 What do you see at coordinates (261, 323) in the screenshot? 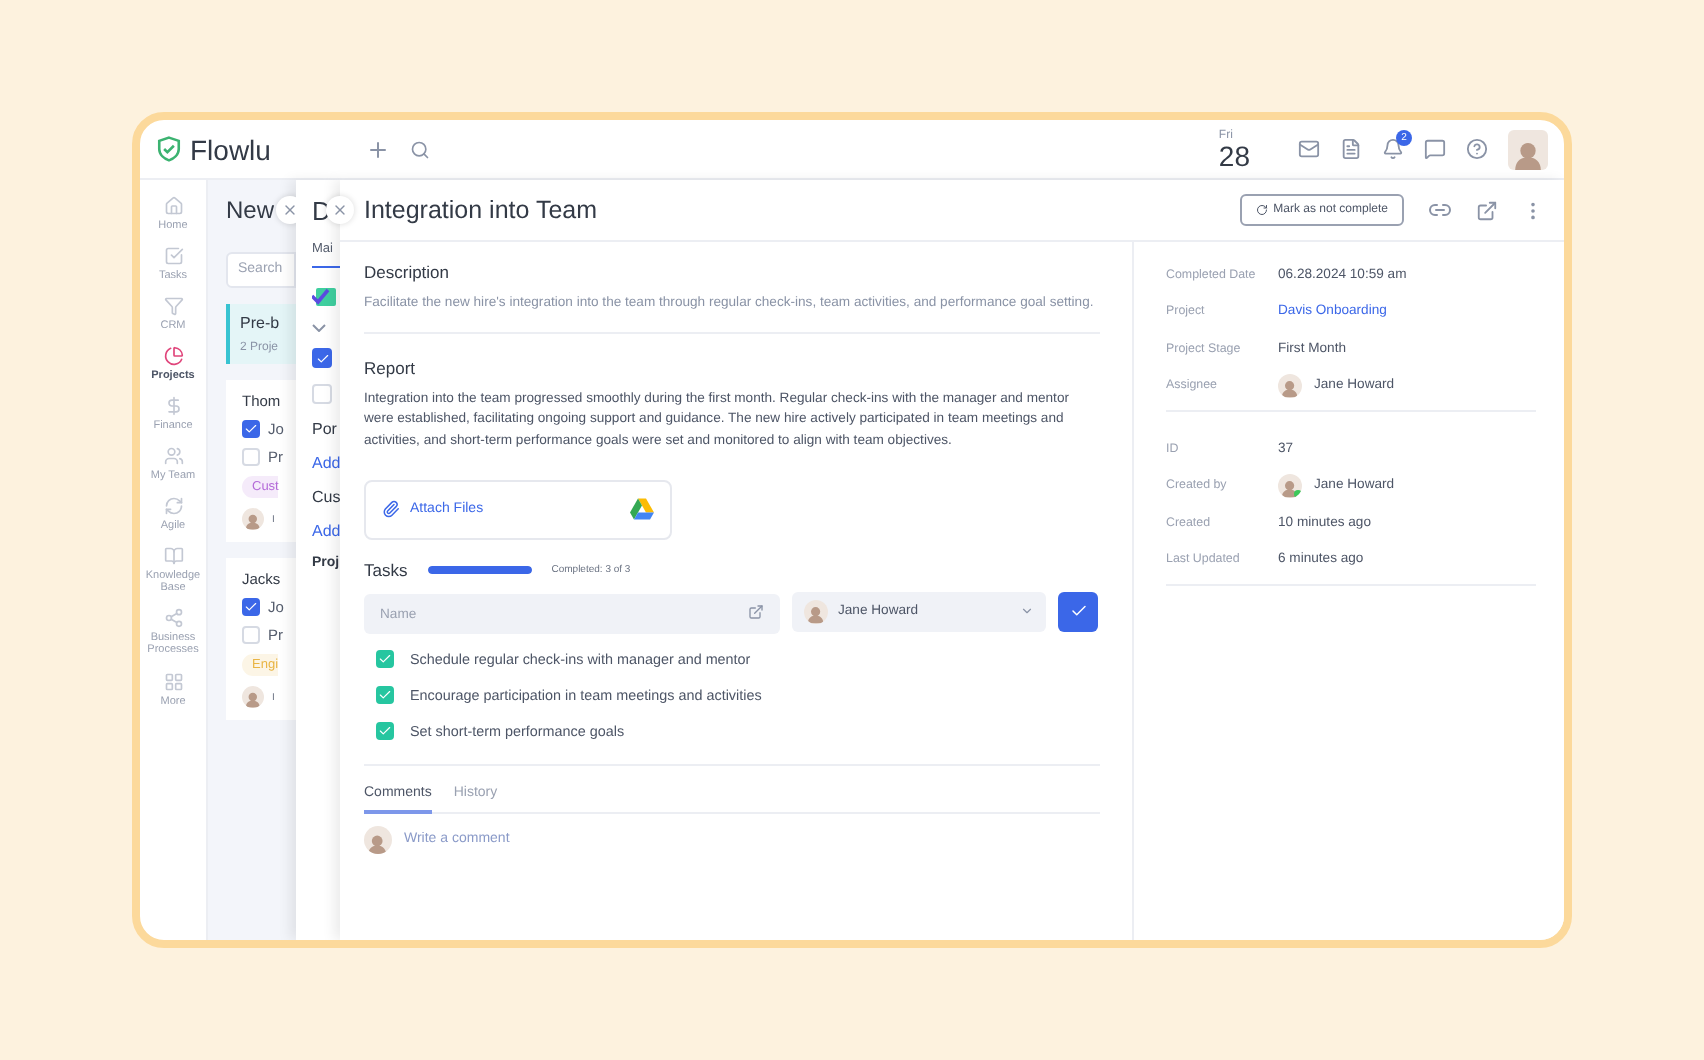
I see `group-title: Pre-b` at bounding box center [261, 323].